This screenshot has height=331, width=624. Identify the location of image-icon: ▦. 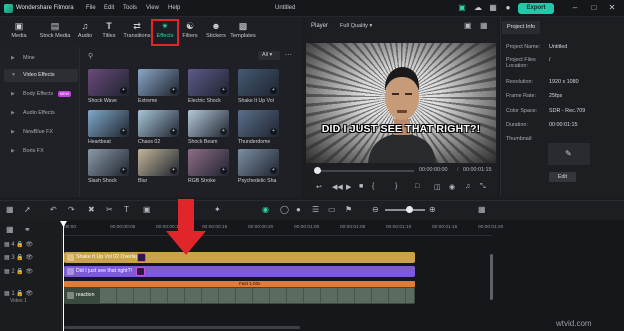
(484, 25).